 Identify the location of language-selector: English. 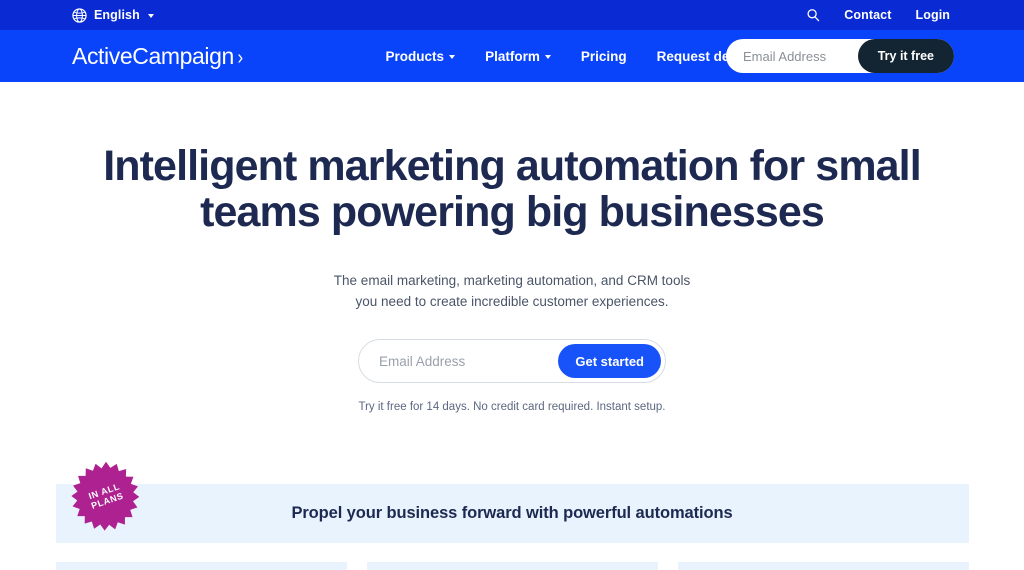
(113, 15).